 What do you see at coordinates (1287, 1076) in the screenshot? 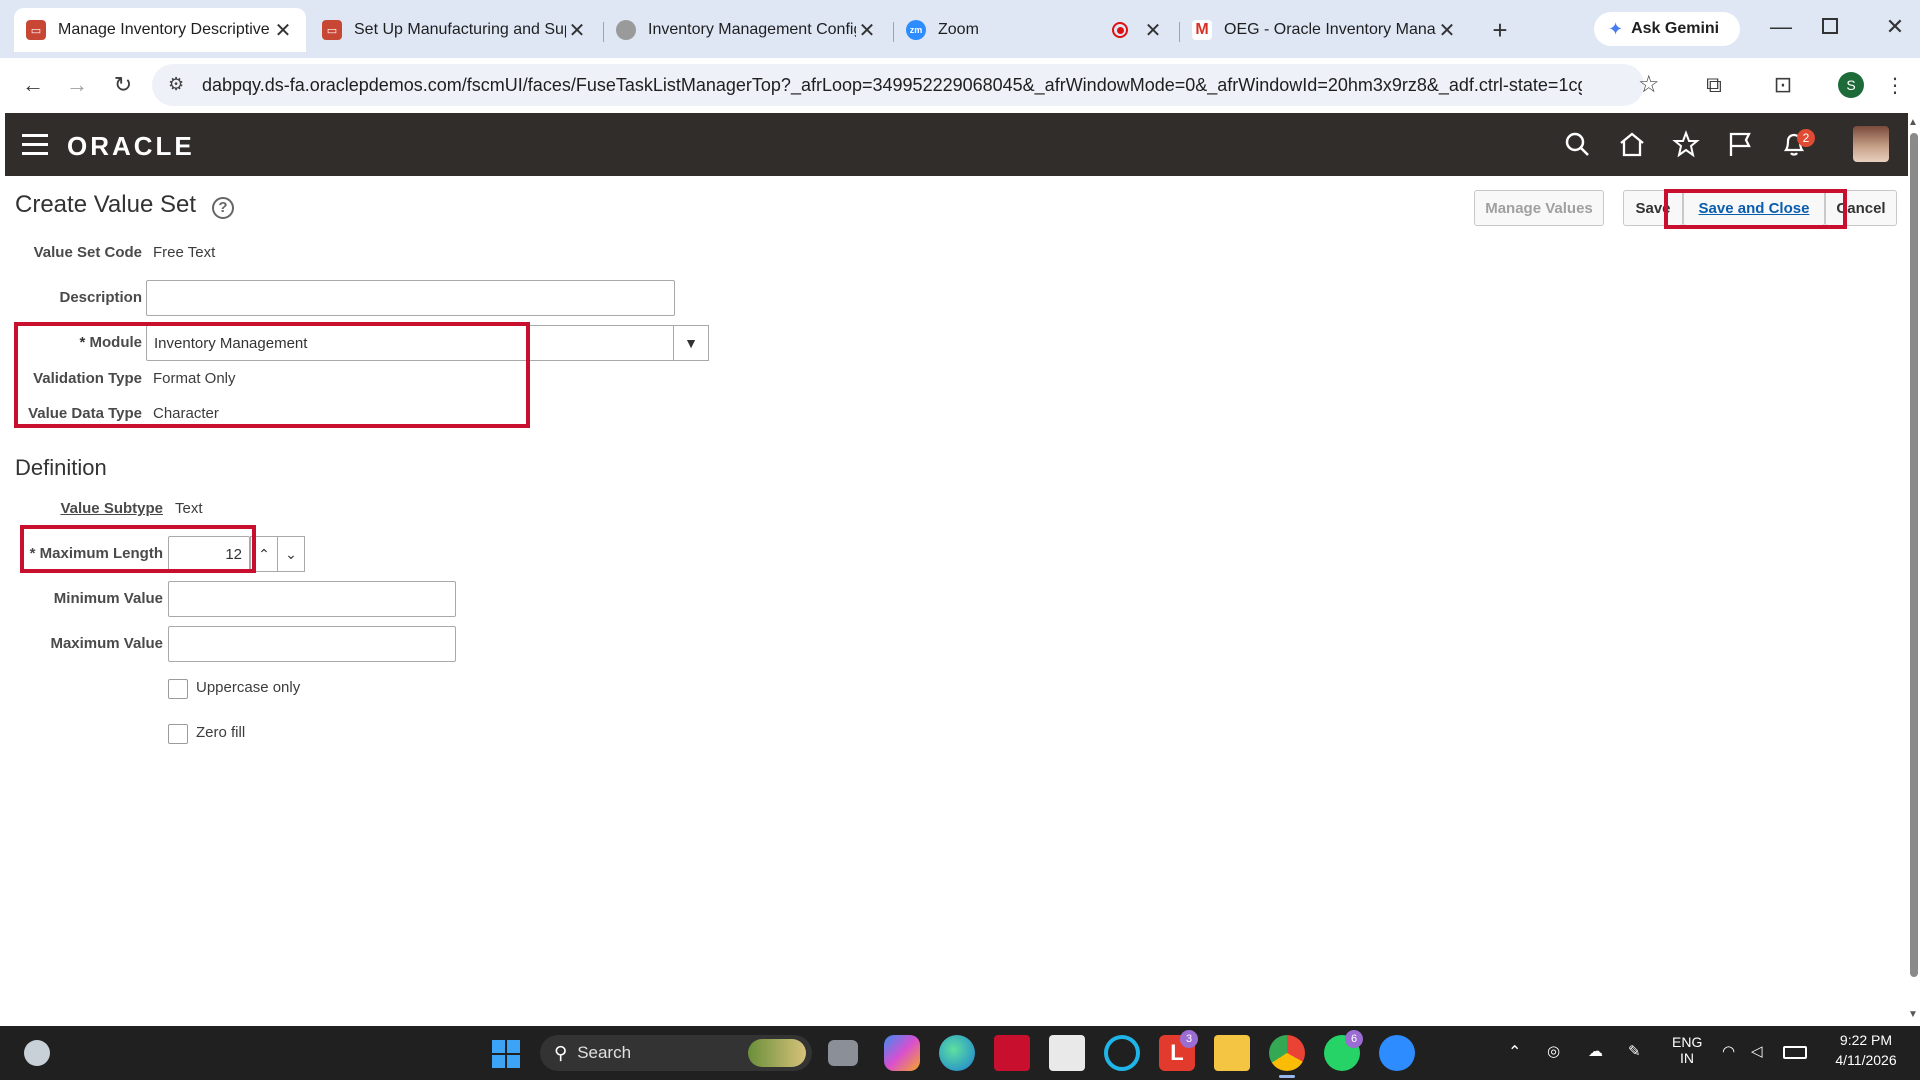
I see `active-app-indicator` at bounding box center [1287, 1076].